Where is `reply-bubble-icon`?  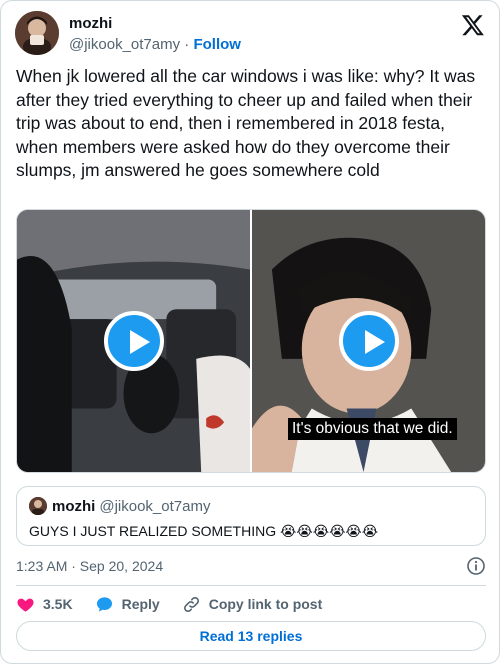
reply-bubble-icon is located at coordinates (104, 604).